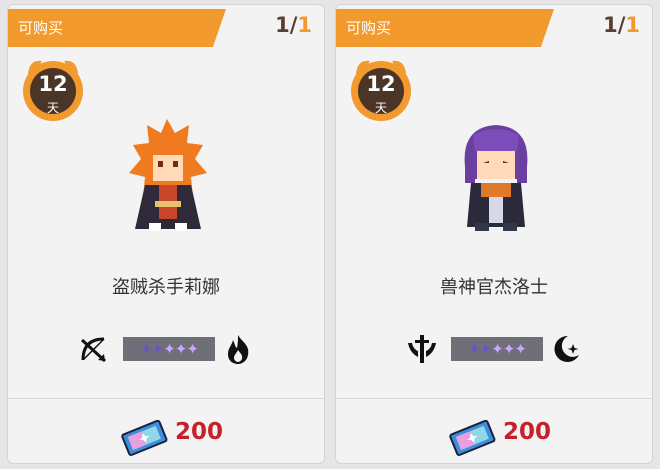 This screenshot has width=660, height=469. What do you see at coordinates (494, 287) in the screenshot?
I see `character-name: 兽神官杰洛士` at bounding box center [494, 287].